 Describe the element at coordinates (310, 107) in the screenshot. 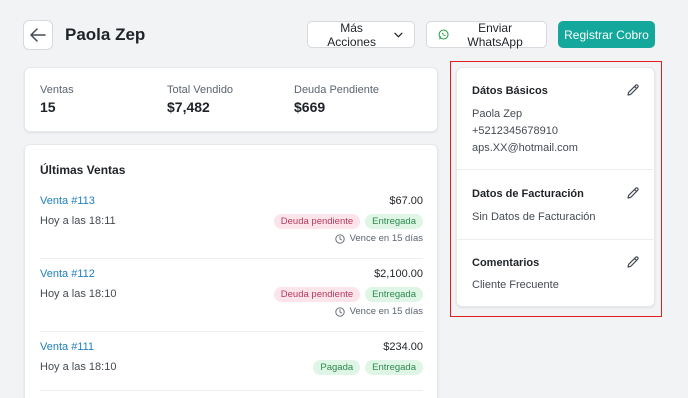

I see `stat-value: $669` at that location.